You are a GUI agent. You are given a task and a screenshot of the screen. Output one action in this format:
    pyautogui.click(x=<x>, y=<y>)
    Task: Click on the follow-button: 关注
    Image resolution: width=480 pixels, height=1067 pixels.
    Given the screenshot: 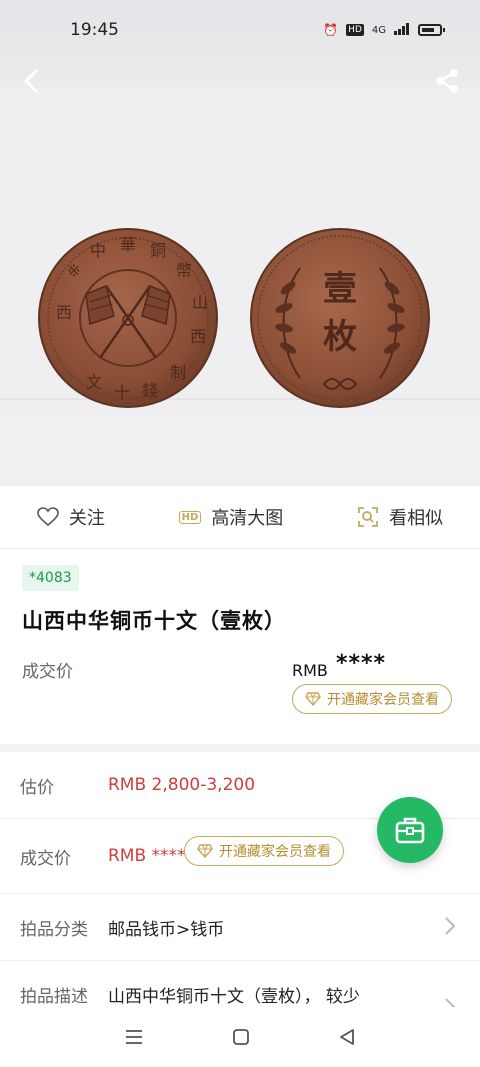 What is the action you would take?
    pyautogui.click(x=71, y=517)
    